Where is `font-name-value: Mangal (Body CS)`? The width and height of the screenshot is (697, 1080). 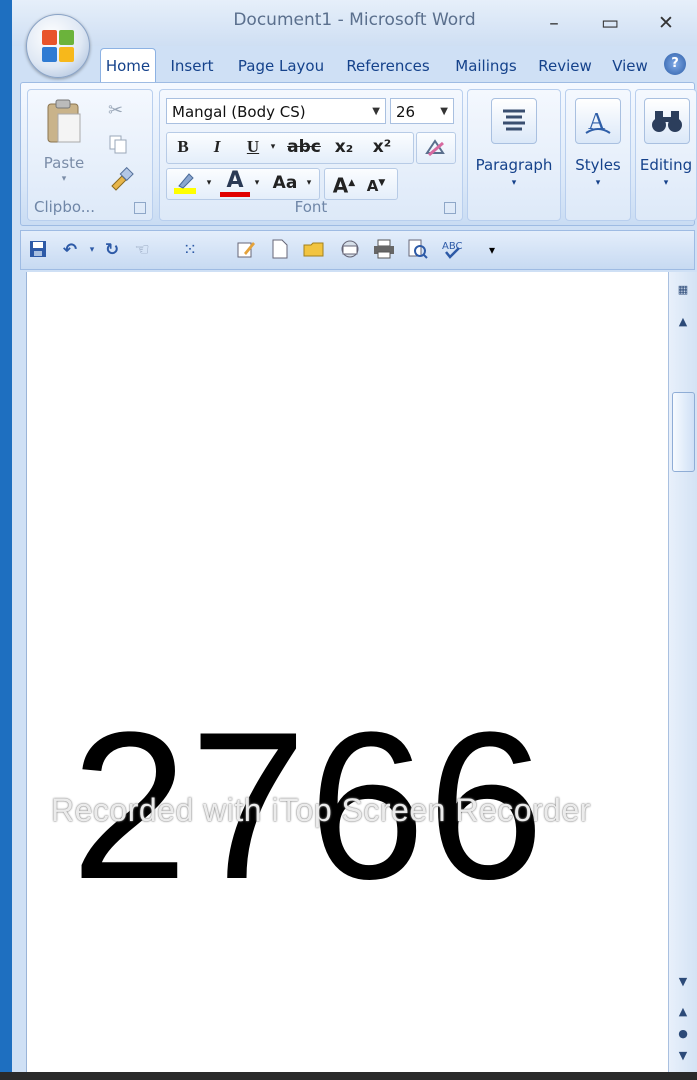
font-name-value: Mangal (Body CS) is located at coordinates (239, 112).